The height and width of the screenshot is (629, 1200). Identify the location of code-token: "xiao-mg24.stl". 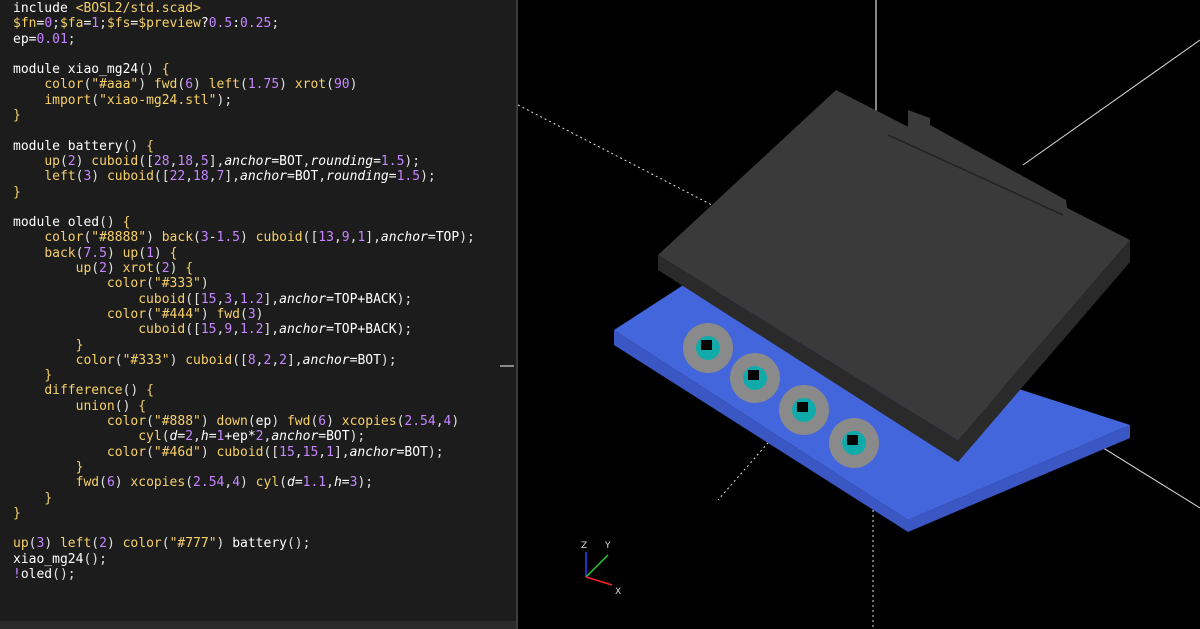
(158, 100).